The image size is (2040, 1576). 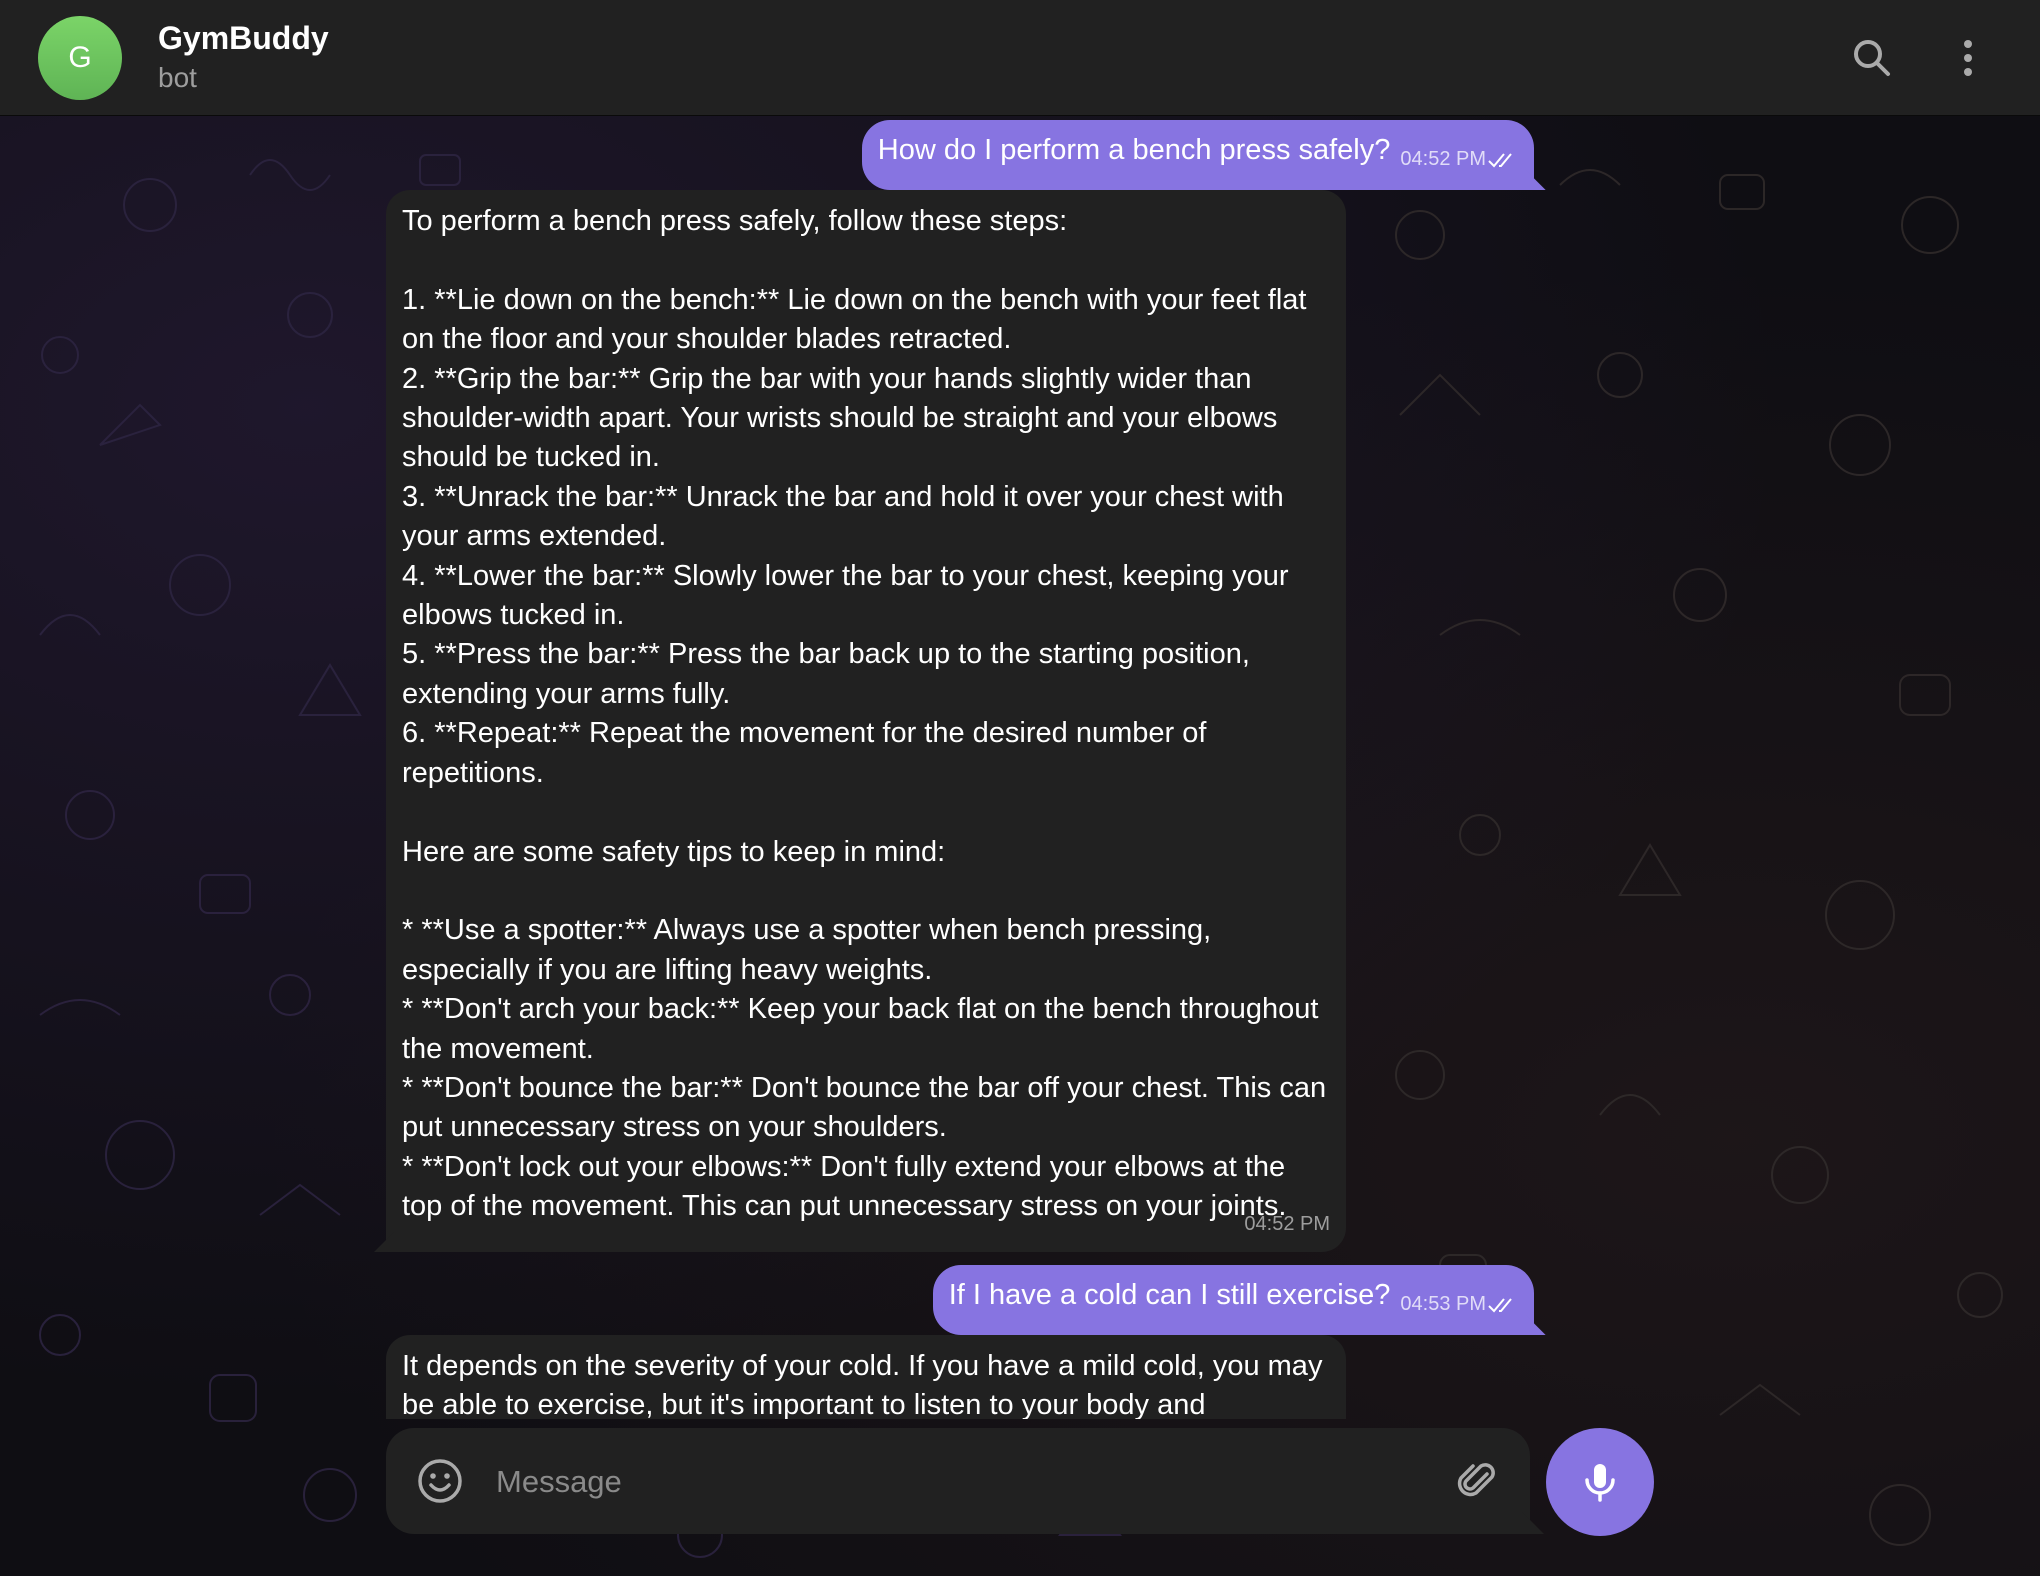 I want to click on message-composer, so click(x=958, y=1481).